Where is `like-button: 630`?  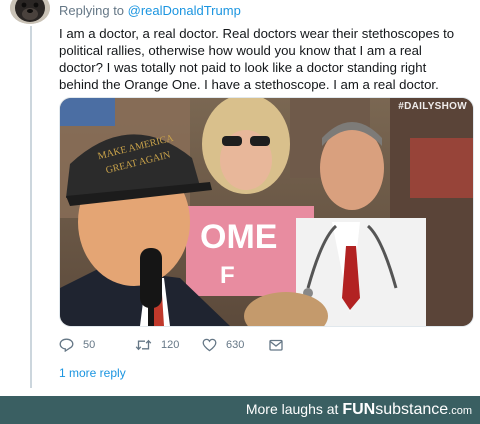 like-button: 630 is located at coordinates (235, 345).